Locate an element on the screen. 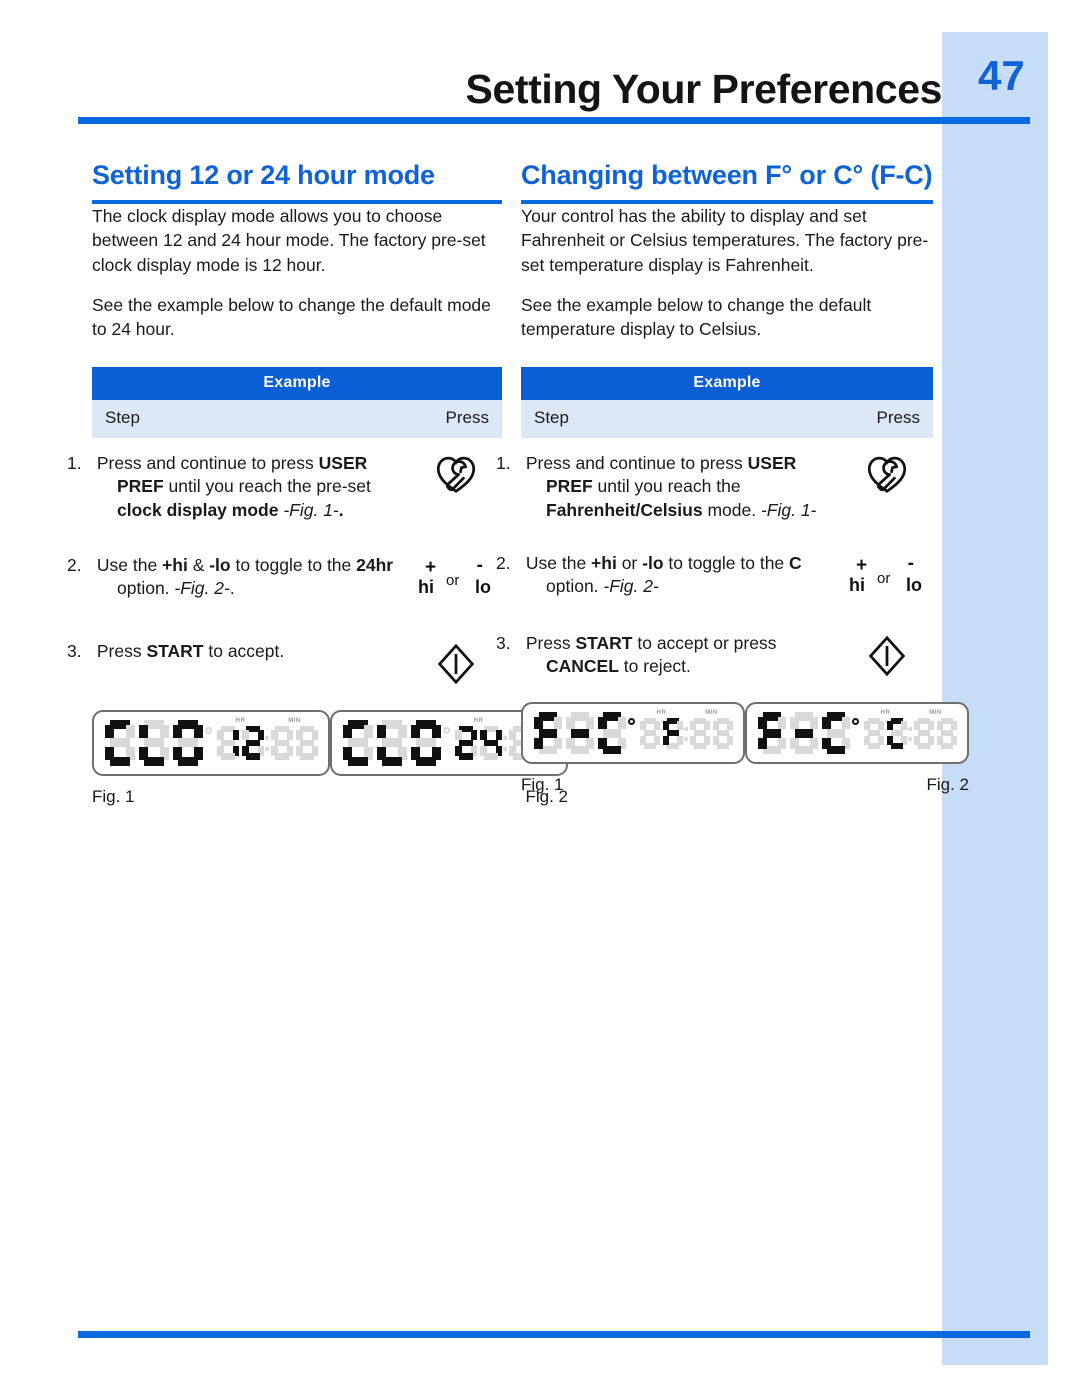 This screenshot has width=1080, height=1397. right-lcd-1: HR MIN is located at coordinates (633, 733).